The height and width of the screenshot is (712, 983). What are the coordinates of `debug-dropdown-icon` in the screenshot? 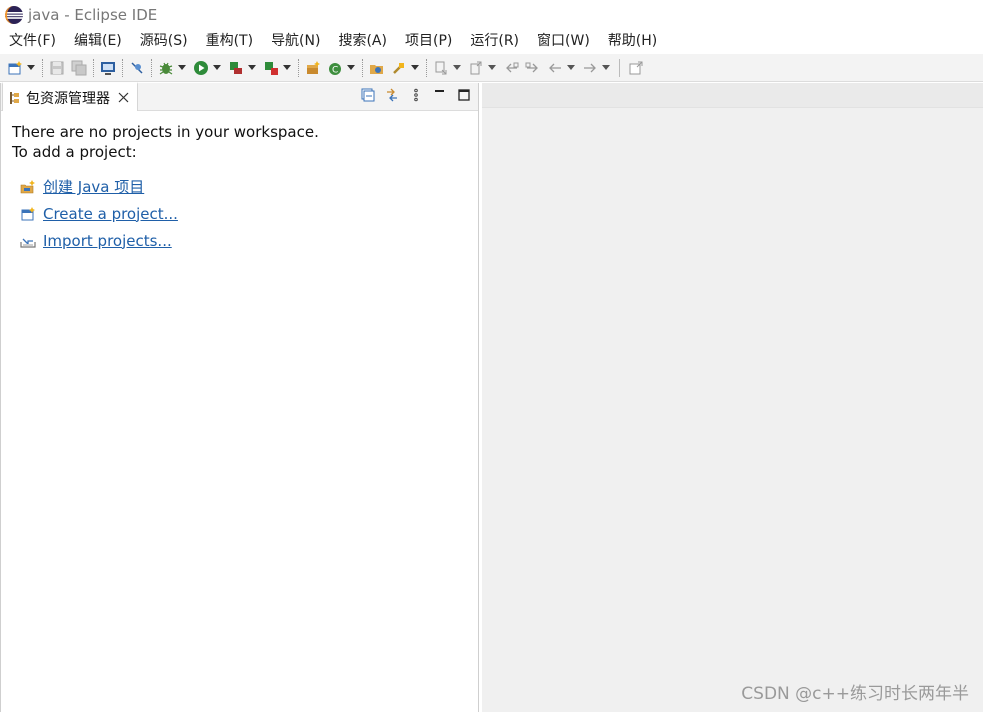 It's located at (182, 68).